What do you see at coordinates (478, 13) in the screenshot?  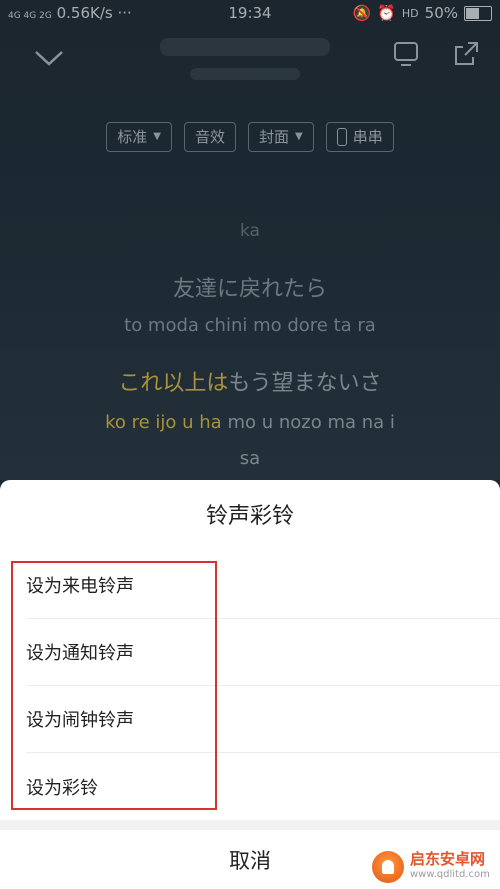 I see `battery-icon` at bounding box center [478, 13].